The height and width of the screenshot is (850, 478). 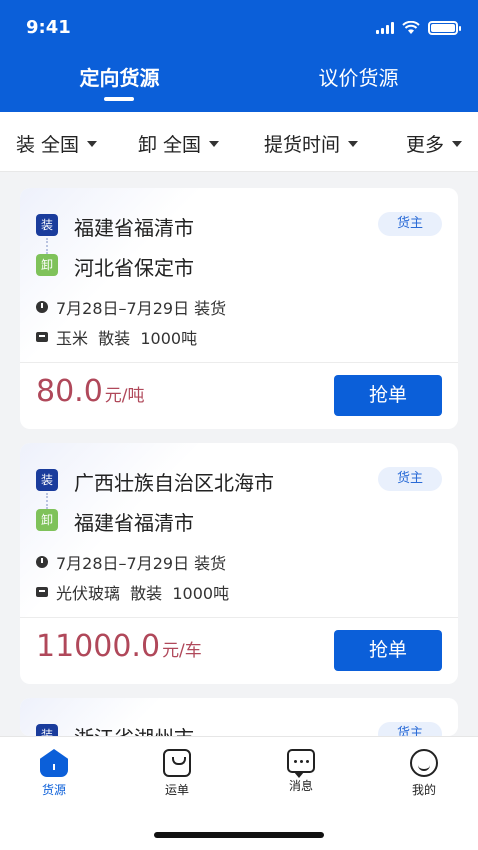 I want to click on price-value: 11000.0, so click(x=98, y=646).